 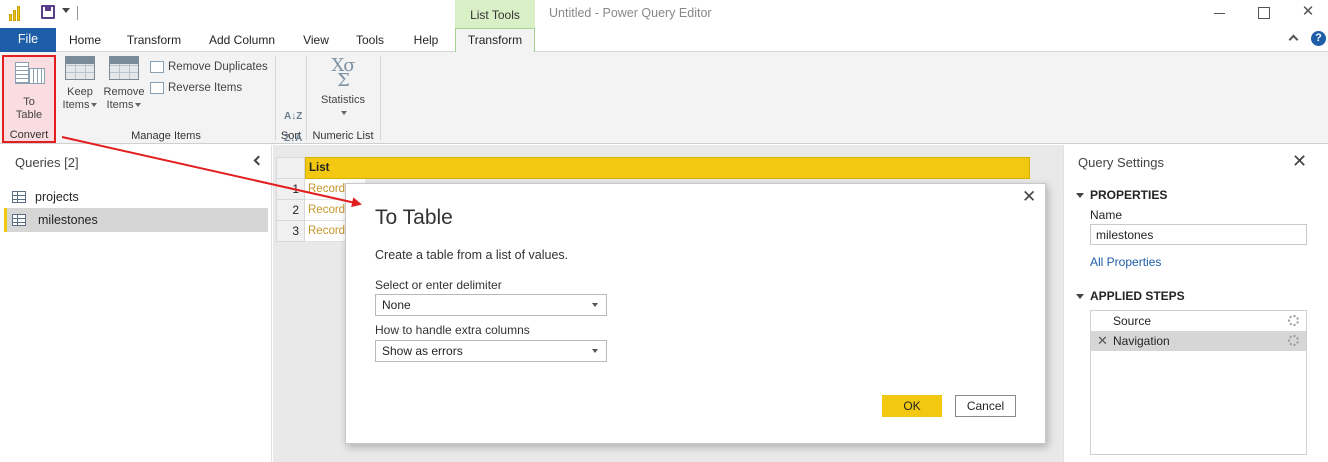 What do you see at coordinates (258, 160) in the screenshot?
I see `collapse-queries-icon` at bounding box center [258, 160].